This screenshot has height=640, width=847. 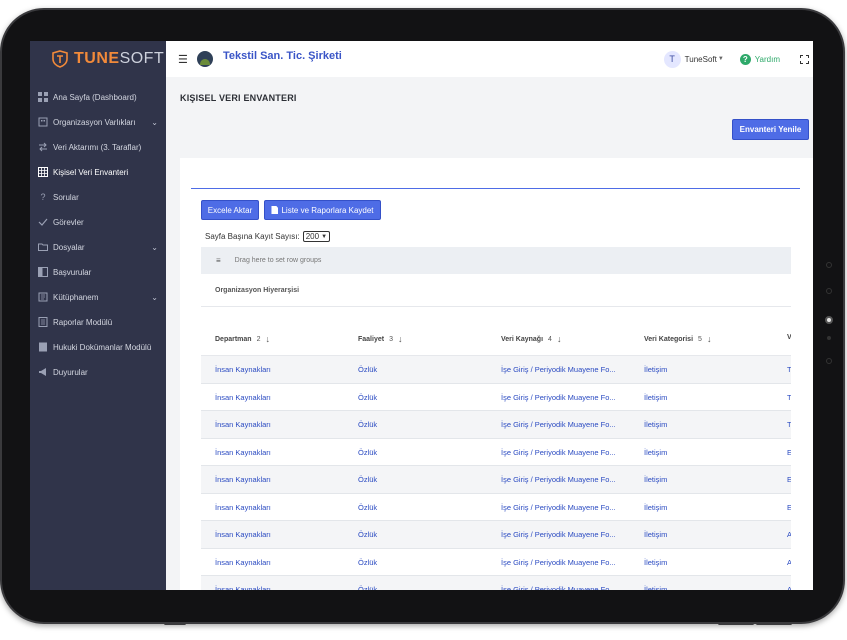 What do you see at coordinates (98, 322) in the screenshot?
I see `sidebar-item-reports: Raporlar Modülü` at bounding box center [98, 322].